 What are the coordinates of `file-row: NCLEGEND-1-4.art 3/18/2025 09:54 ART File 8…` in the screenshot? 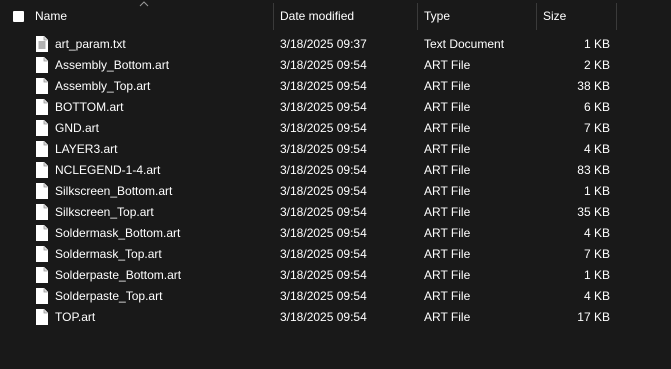 It's located at (335, 170).